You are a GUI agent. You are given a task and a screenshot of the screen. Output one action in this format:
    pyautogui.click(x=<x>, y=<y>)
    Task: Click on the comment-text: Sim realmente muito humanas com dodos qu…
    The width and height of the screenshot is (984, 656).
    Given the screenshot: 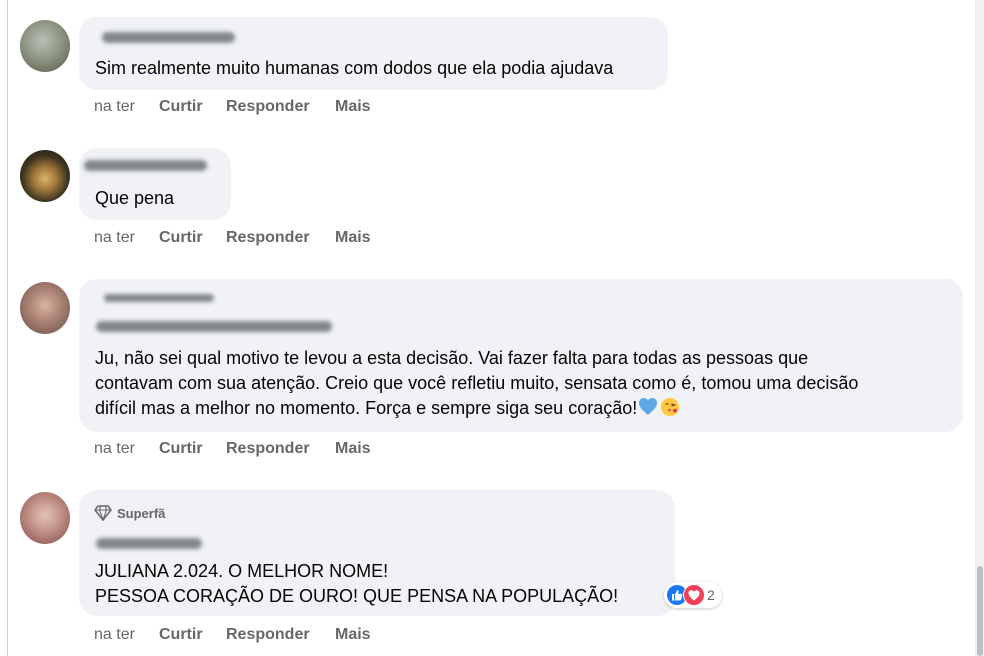 What is the action you would take?
    pyautogui.click(x=354, y=68)
    